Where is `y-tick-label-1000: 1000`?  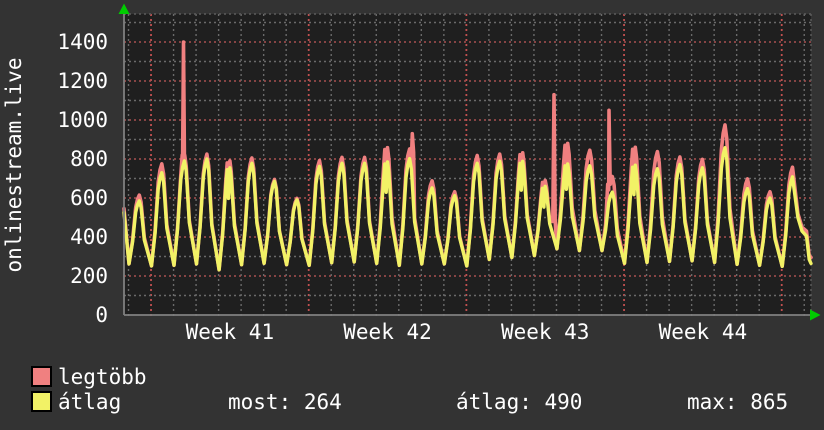
y-tick-label-1000: 1000 is located at coordinates (82, 120).